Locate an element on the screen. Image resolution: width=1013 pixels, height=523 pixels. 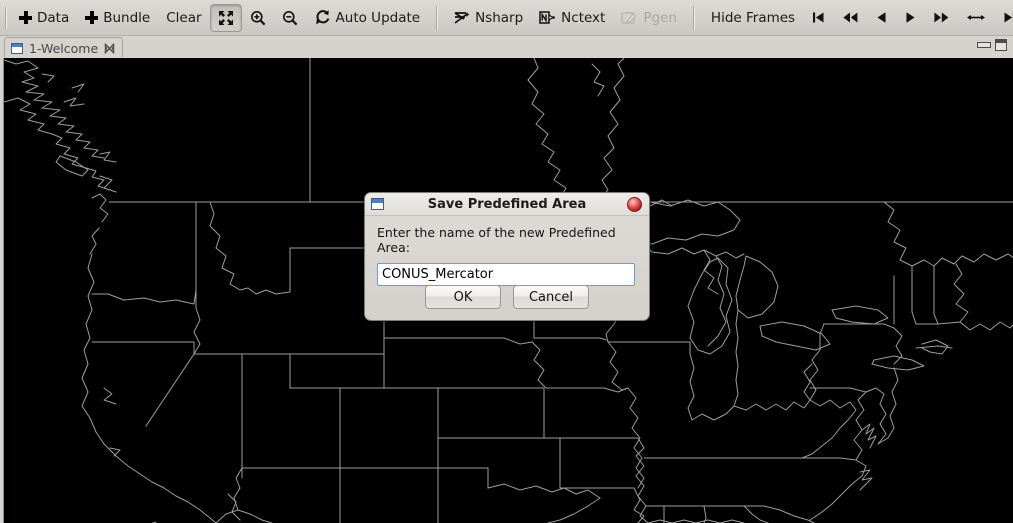
pgen-button: Pgen is located at coordinates (649, 18).